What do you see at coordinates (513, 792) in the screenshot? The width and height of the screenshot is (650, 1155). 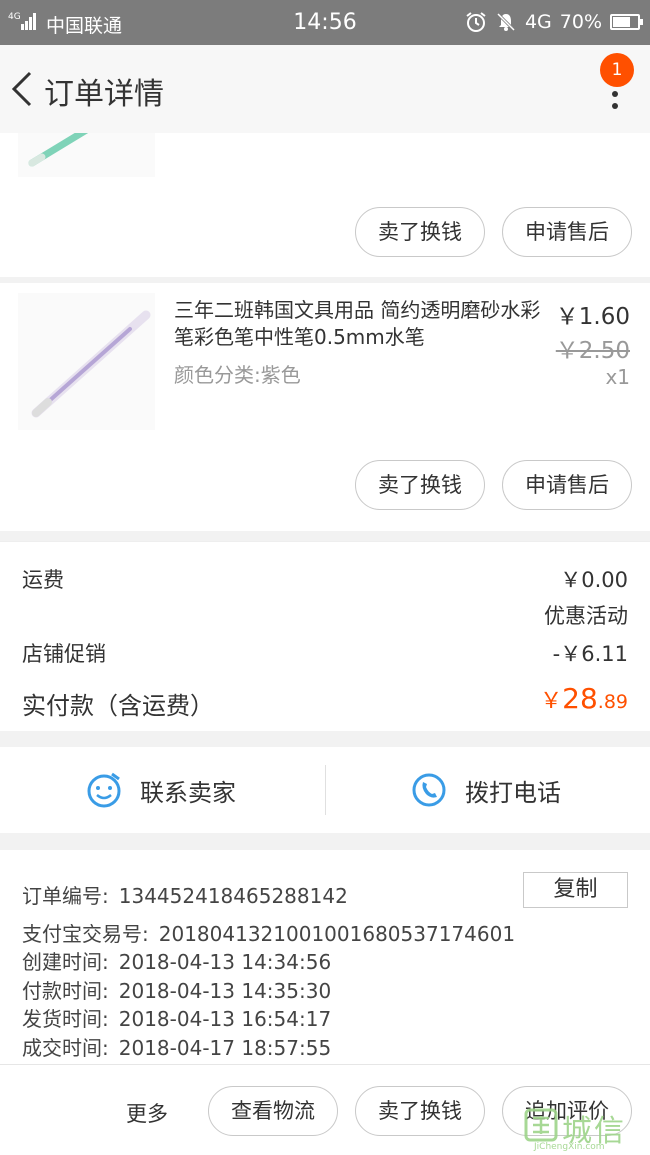 I see `call-phone-label: 拨打电话` at bounding box center [513, 792].